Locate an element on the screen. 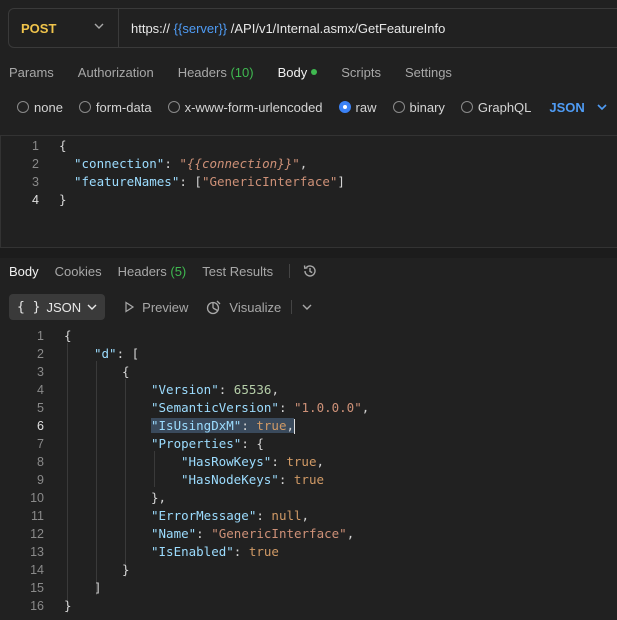 The image size is (617, 620). play-icon is located at coordinates (130, 307).